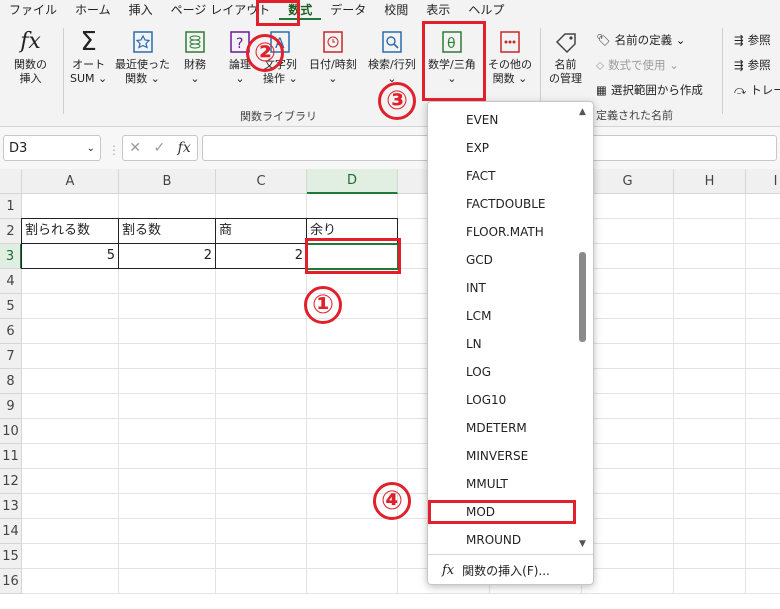 The width and height of the screenshot is (780, 609). I want to click on cell-h8, so click(710, 381).